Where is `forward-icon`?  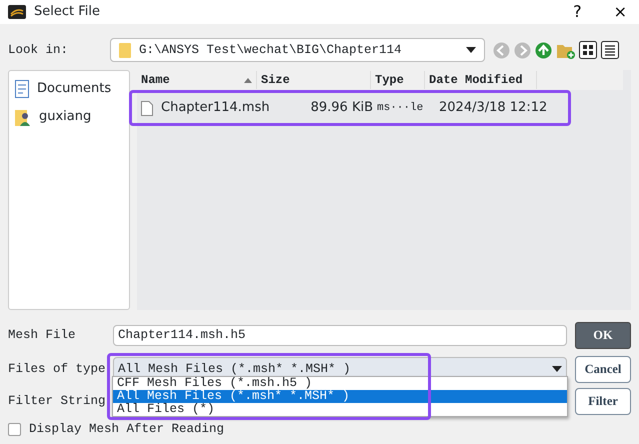 forward-icon is located at coordinates (522, 50).